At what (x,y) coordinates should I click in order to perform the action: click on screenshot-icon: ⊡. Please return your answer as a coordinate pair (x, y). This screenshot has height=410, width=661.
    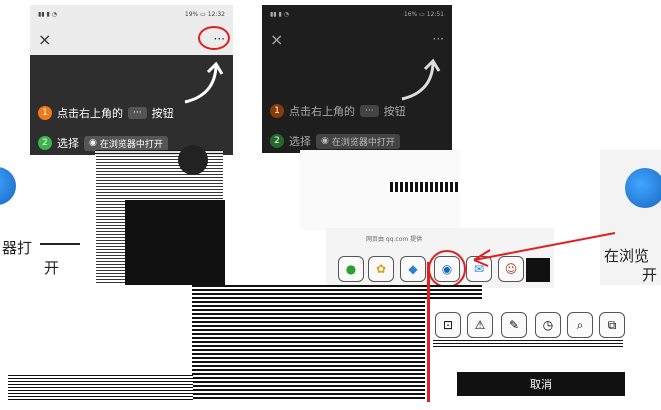
    Looking at the image, I should click on (448, 325).